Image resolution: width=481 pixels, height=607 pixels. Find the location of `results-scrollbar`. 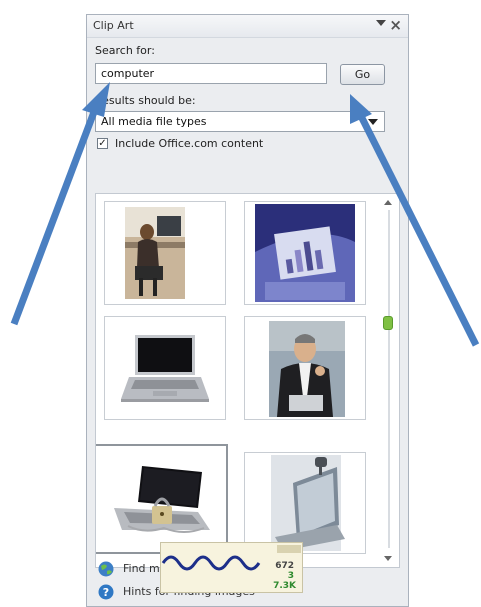

results-scrollbar is located at coordinates (389, 380).